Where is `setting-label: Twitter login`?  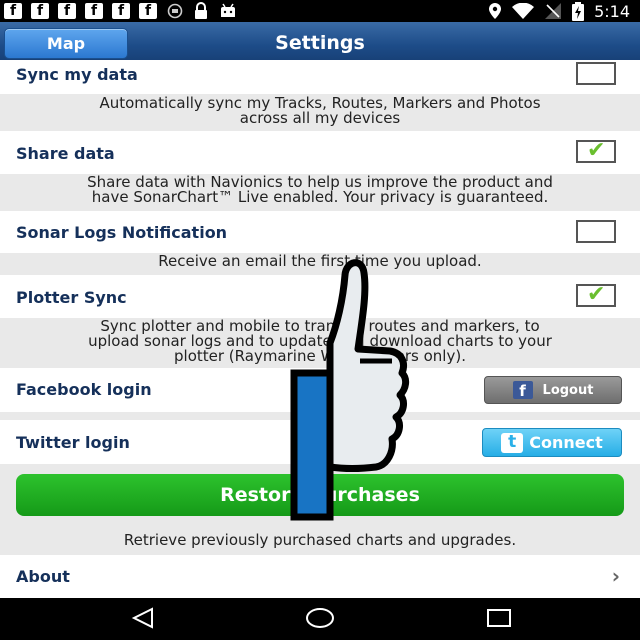 setting-label: Twitter login is located at coordinates (73, 442).